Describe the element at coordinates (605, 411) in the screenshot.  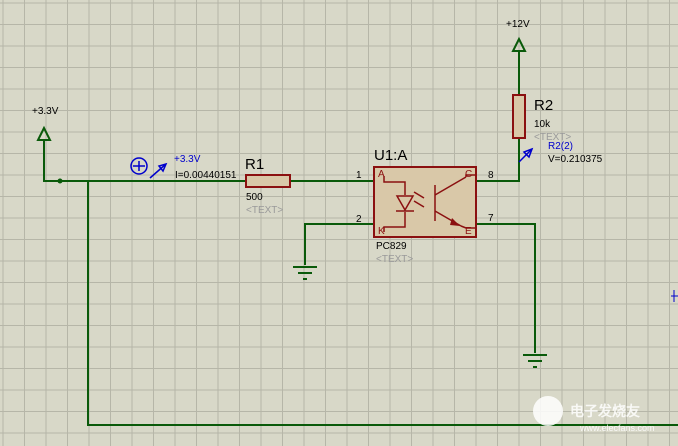
I see `watermark-text: 电子发烧友` at that location.